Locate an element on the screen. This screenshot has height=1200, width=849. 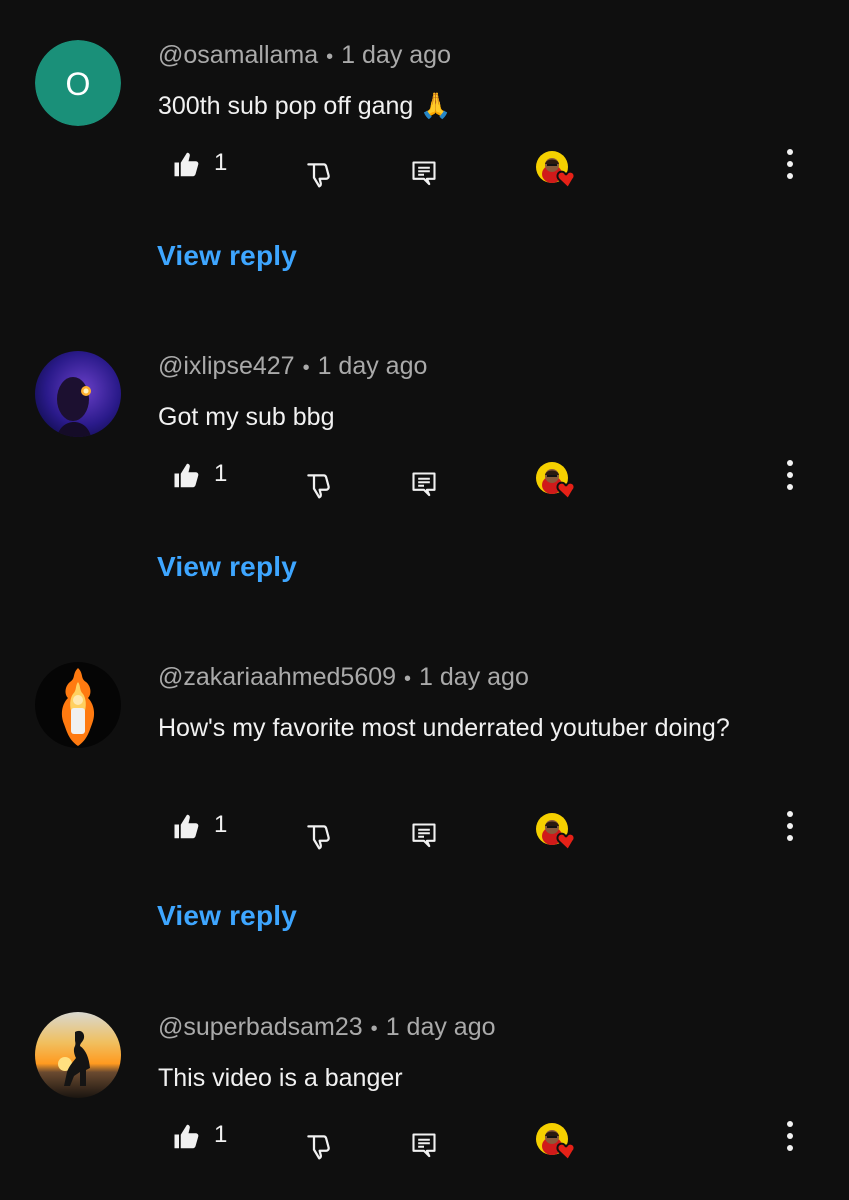
avatar: O is located at coordinates (78, 83).